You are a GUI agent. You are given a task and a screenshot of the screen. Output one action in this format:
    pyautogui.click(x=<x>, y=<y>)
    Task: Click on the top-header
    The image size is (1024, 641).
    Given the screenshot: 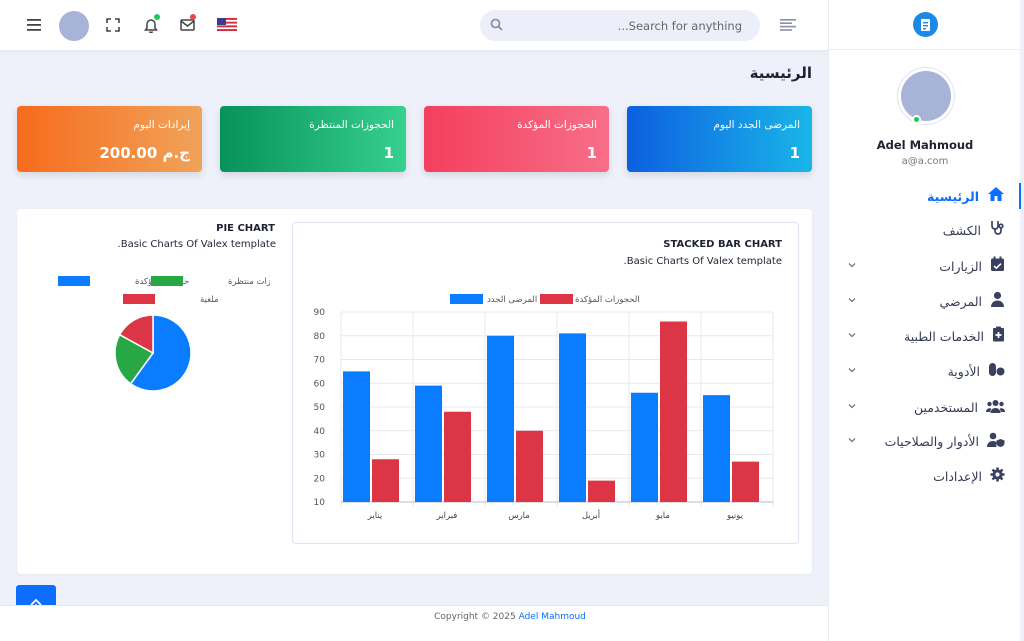 What is the action you would take?
    pyautogui.click(x=414, y=25)
    